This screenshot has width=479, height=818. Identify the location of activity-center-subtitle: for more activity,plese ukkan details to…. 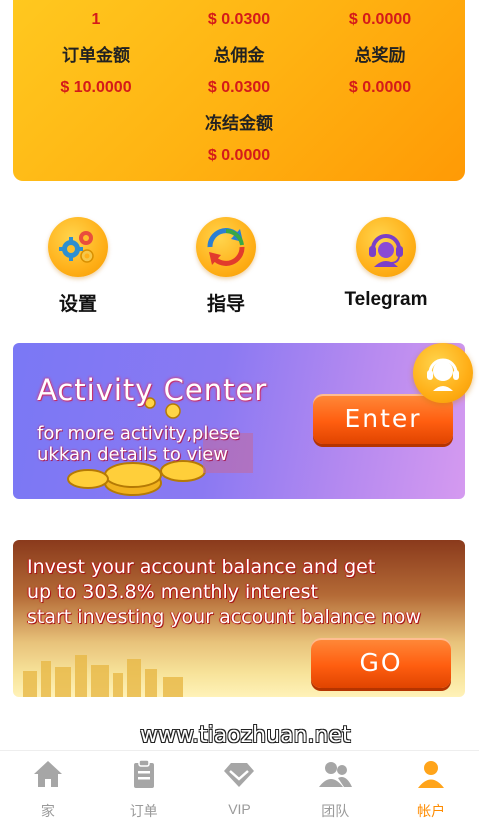
(138, 444).